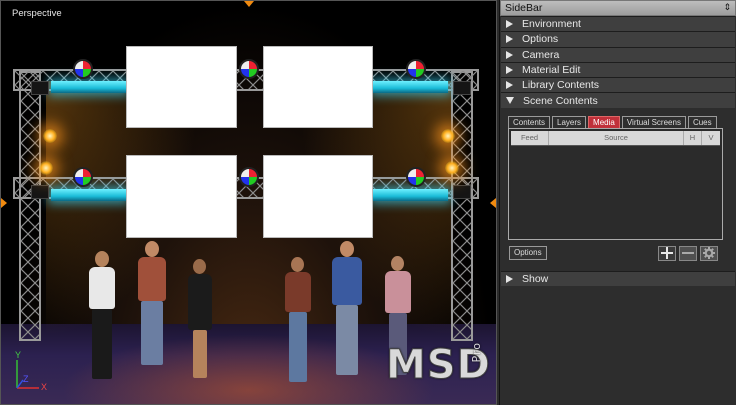  What do you see at coordinates (30, 206) in the screenshot?
I see `truss-left-column` at bounding box center [30, 206].